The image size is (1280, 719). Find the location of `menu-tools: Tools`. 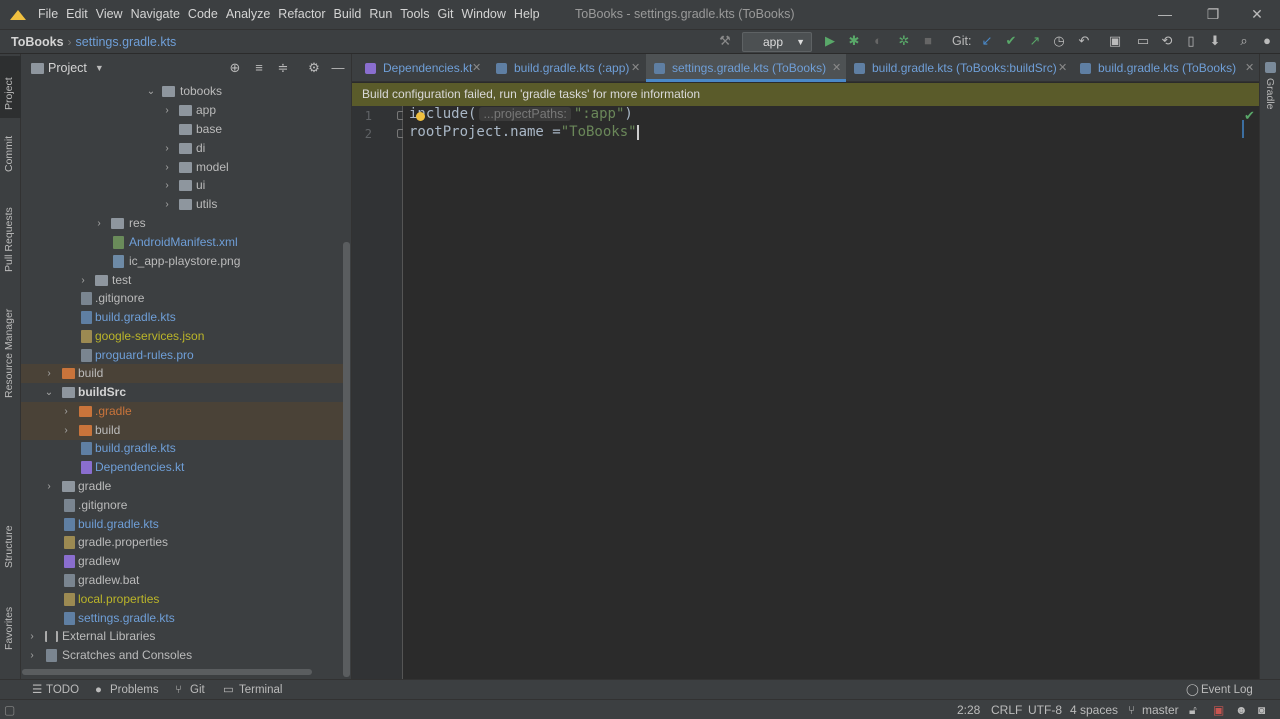

menu-tools: Tools is located at coordinates (414, 14).